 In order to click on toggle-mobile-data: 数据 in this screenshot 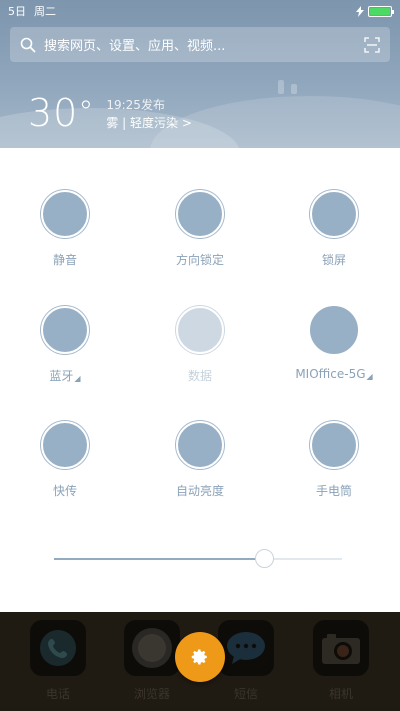, I will do `click(200, 345)`.